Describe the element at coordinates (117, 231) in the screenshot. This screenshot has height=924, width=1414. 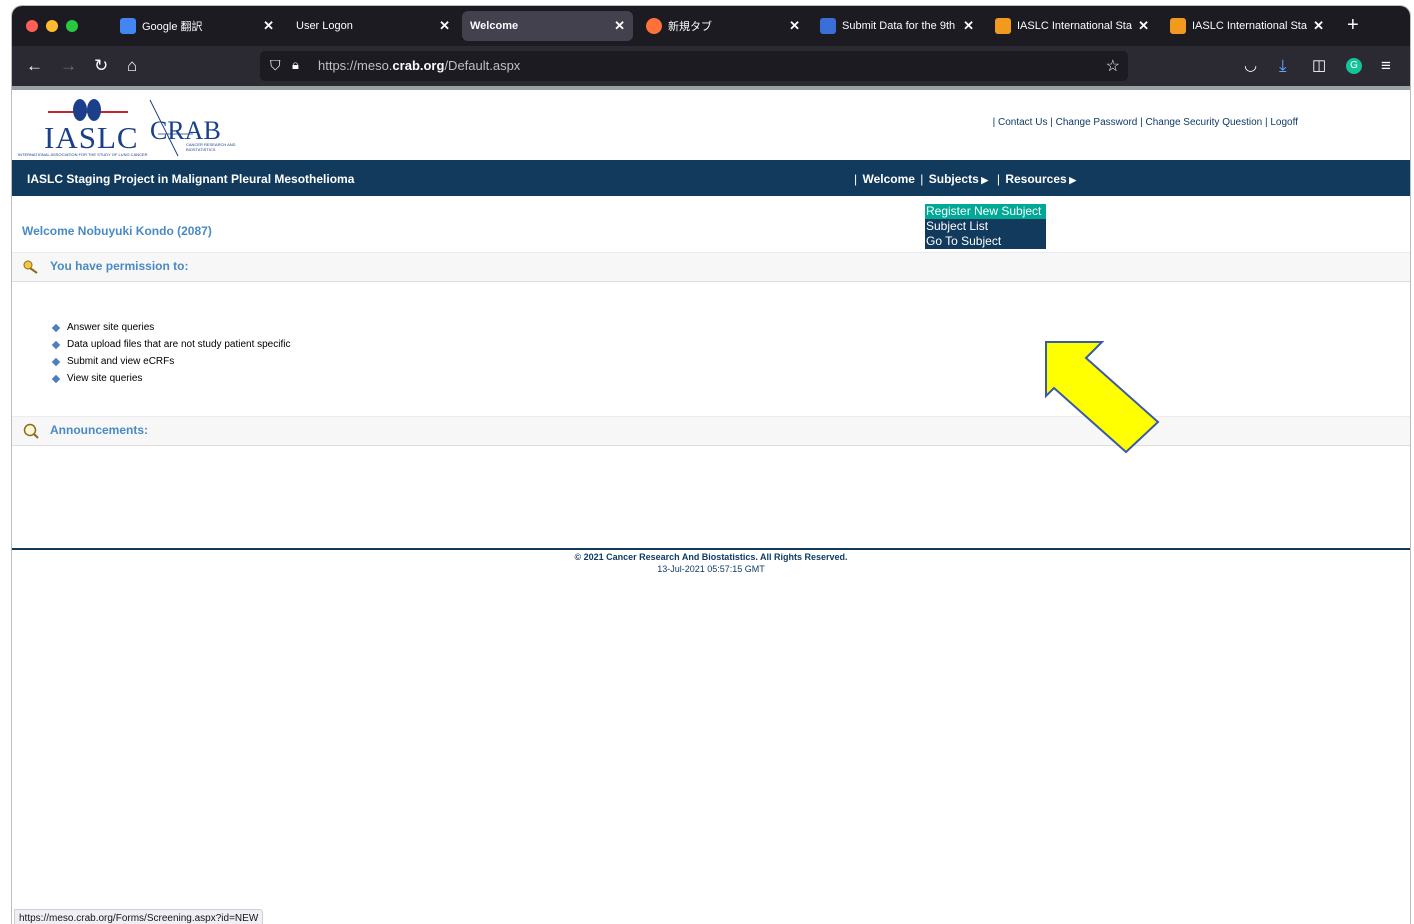
I see `welcome-text: Welcome Nobuyuki Kondo (2087)` at that location.